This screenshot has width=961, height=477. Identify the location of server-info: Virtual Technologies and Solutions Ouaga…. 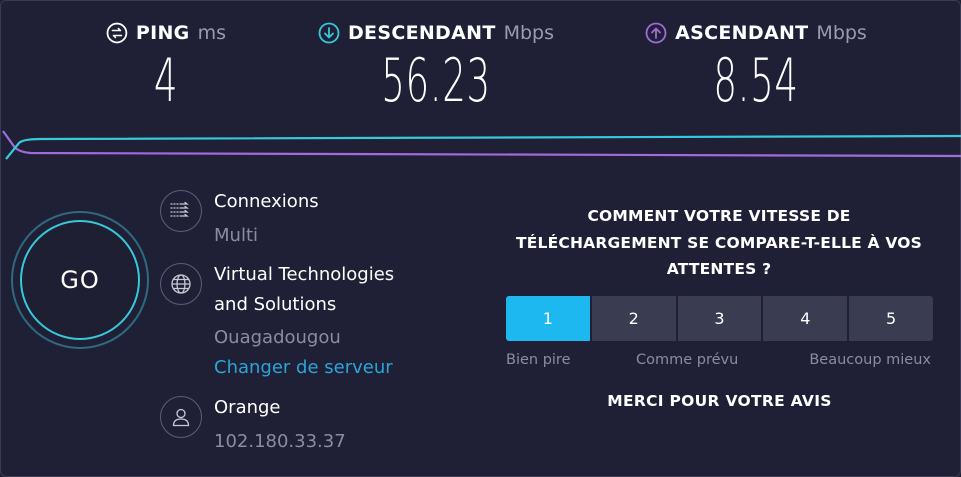
(304, 321).